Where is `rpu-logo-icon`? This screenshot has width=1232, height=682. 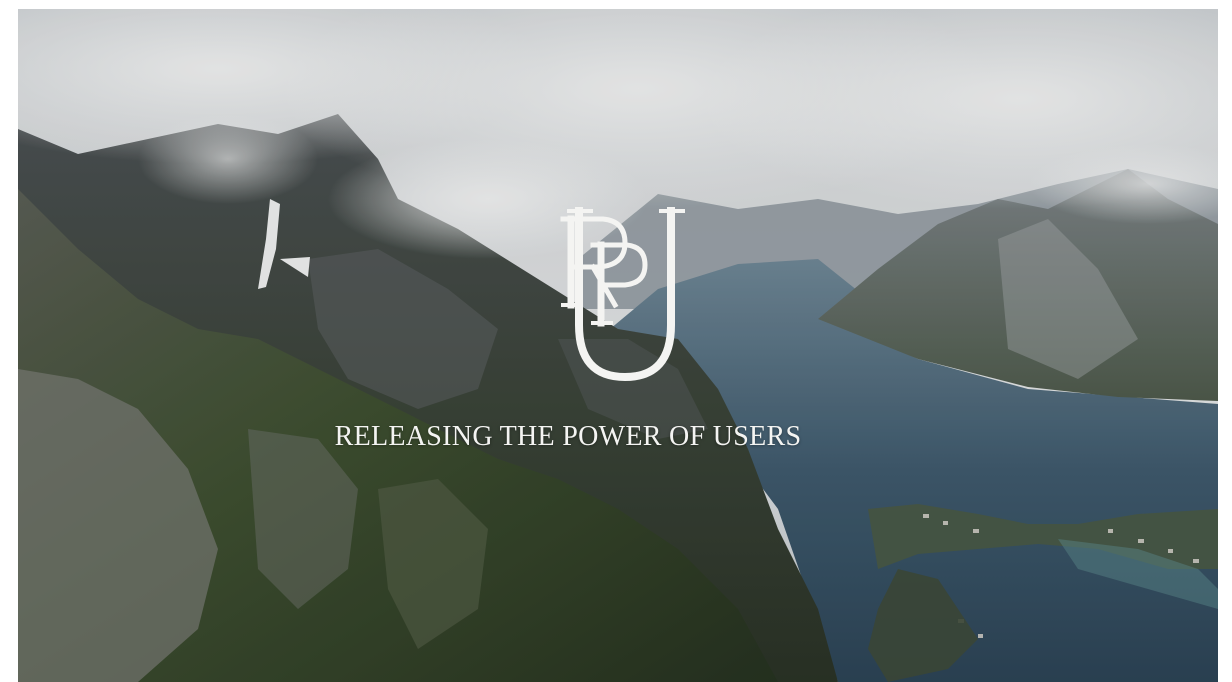 rpu-logo-icon is located at coordinates (622, 294).